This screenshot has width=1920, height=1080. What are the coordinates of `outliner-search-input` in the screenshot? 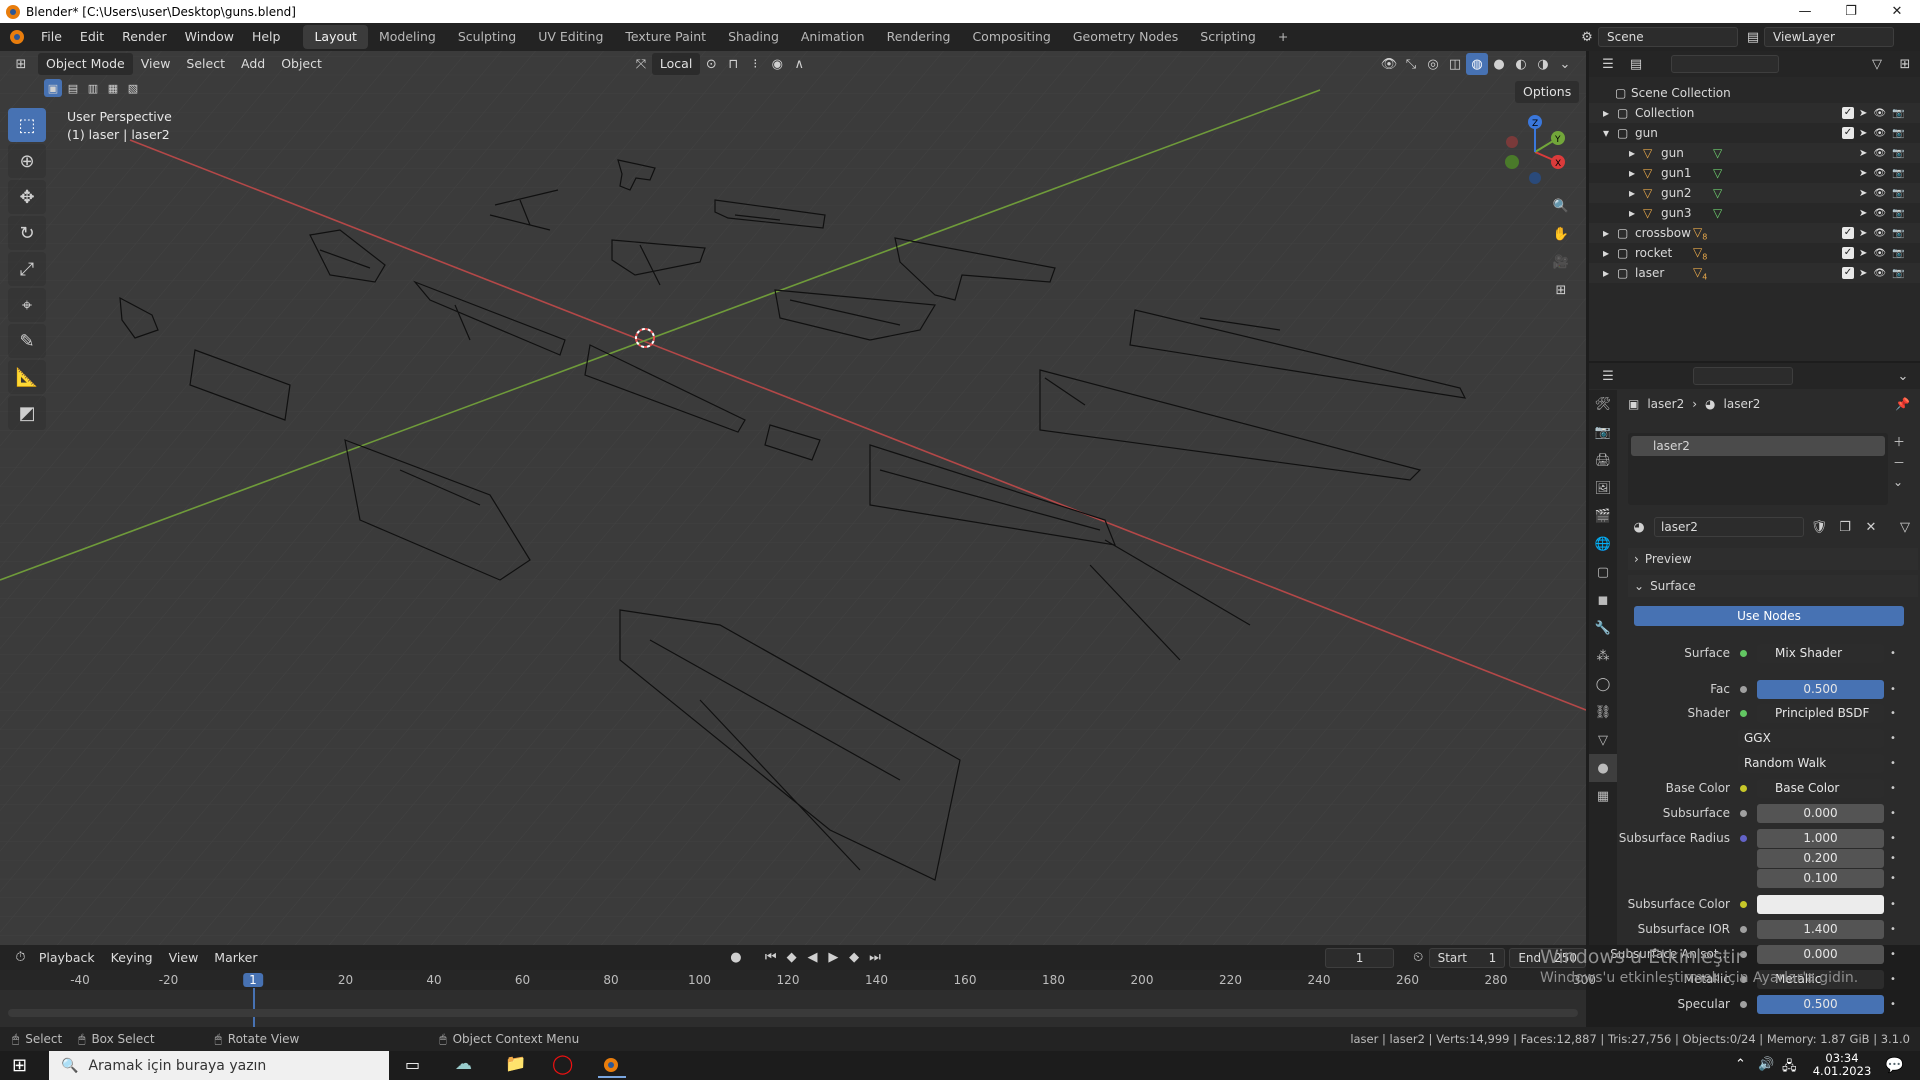 It's located at (1725, 64).